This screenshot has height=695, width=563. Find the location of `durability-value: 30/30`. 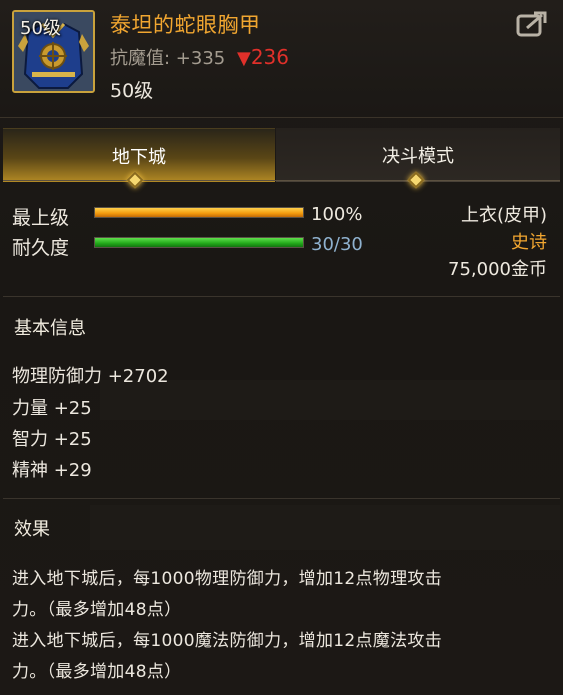

durability-value: 30/30 is located at coordinates (337, 244).